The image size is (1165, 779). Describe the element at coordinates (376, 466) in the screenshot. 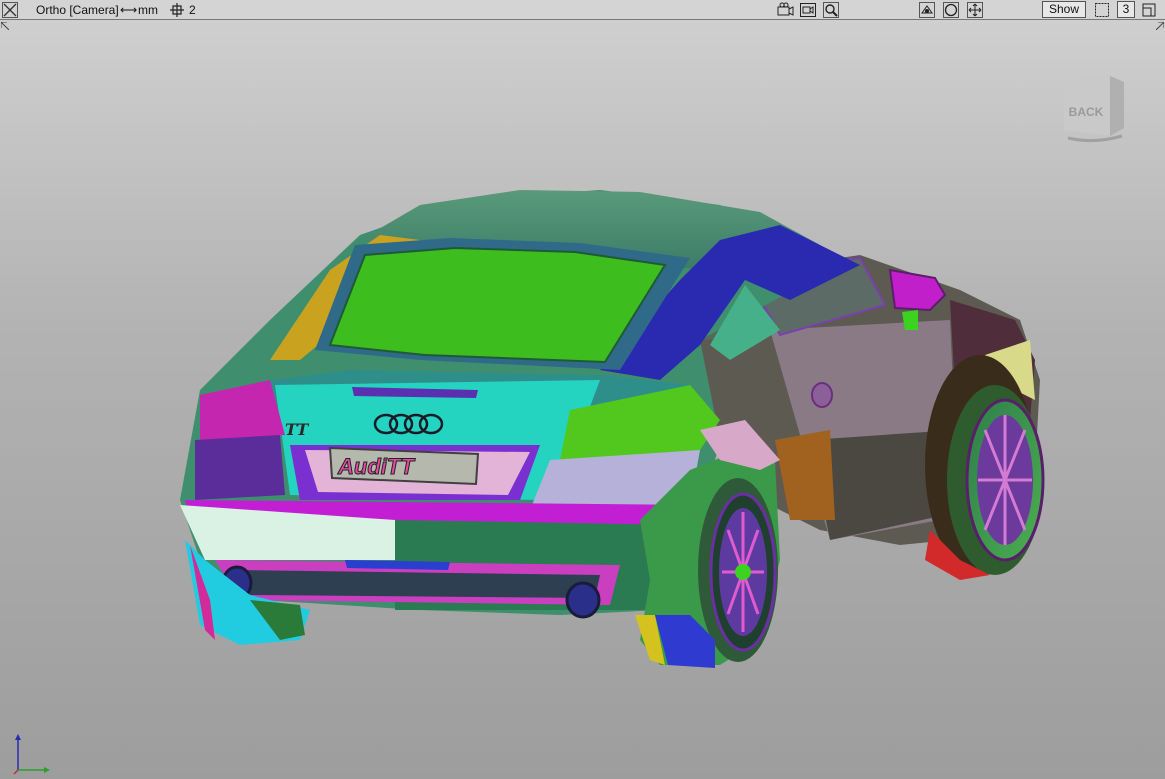

I see `license-plate-text: AudiTT` at that location.